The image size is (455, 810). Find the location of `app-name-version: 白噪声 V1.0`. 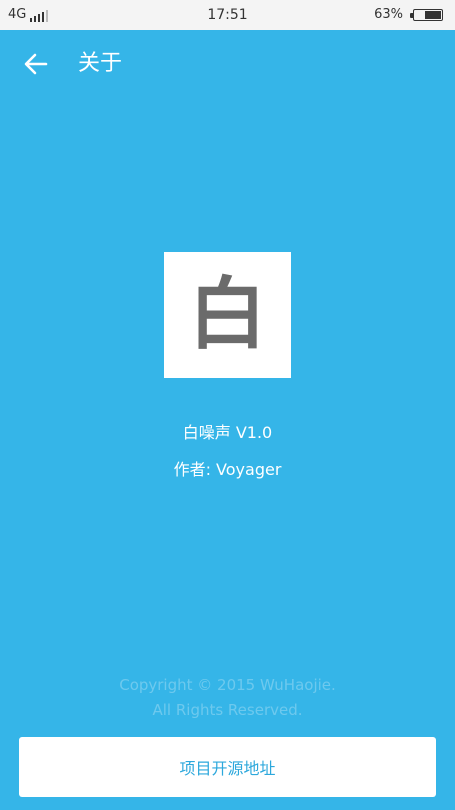

app-name-version: 白噪声 V1.0 is located at coordinates (227, 432).